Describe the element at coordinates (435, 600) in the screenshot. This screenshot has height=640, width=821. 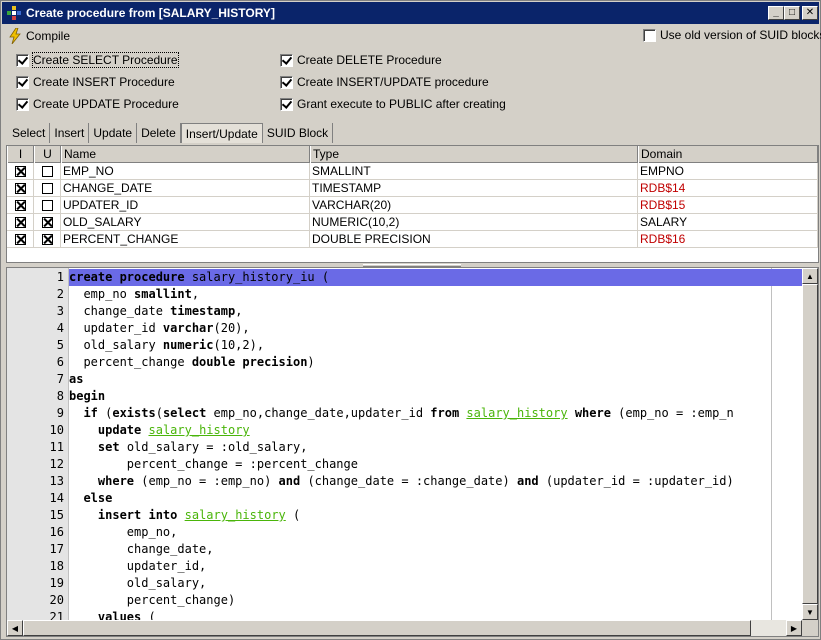
I see `code-line: percent_change)` at that location.